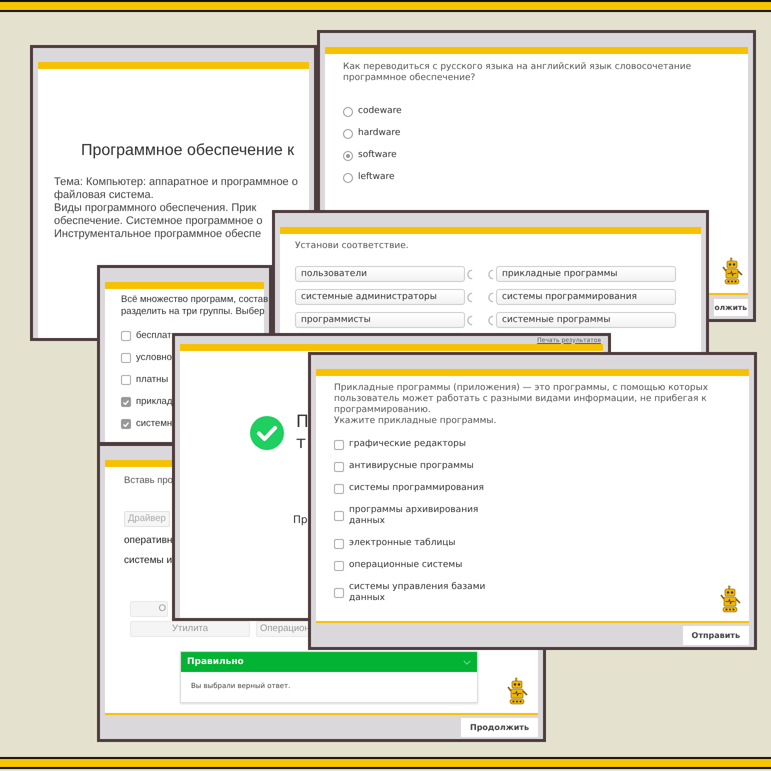  I want to click on option-label: условно, so click(154, 358).